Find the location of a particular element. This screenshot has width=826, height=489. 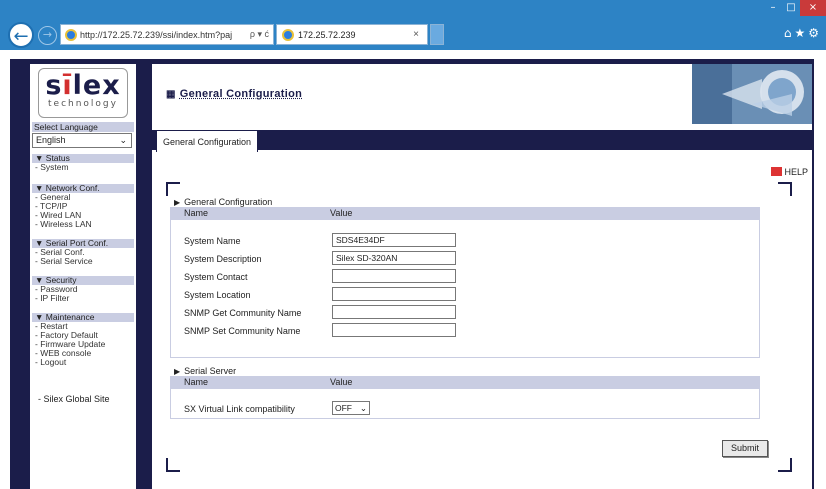

field-input: SDS4E34DF is located at coordinates (394, 240).